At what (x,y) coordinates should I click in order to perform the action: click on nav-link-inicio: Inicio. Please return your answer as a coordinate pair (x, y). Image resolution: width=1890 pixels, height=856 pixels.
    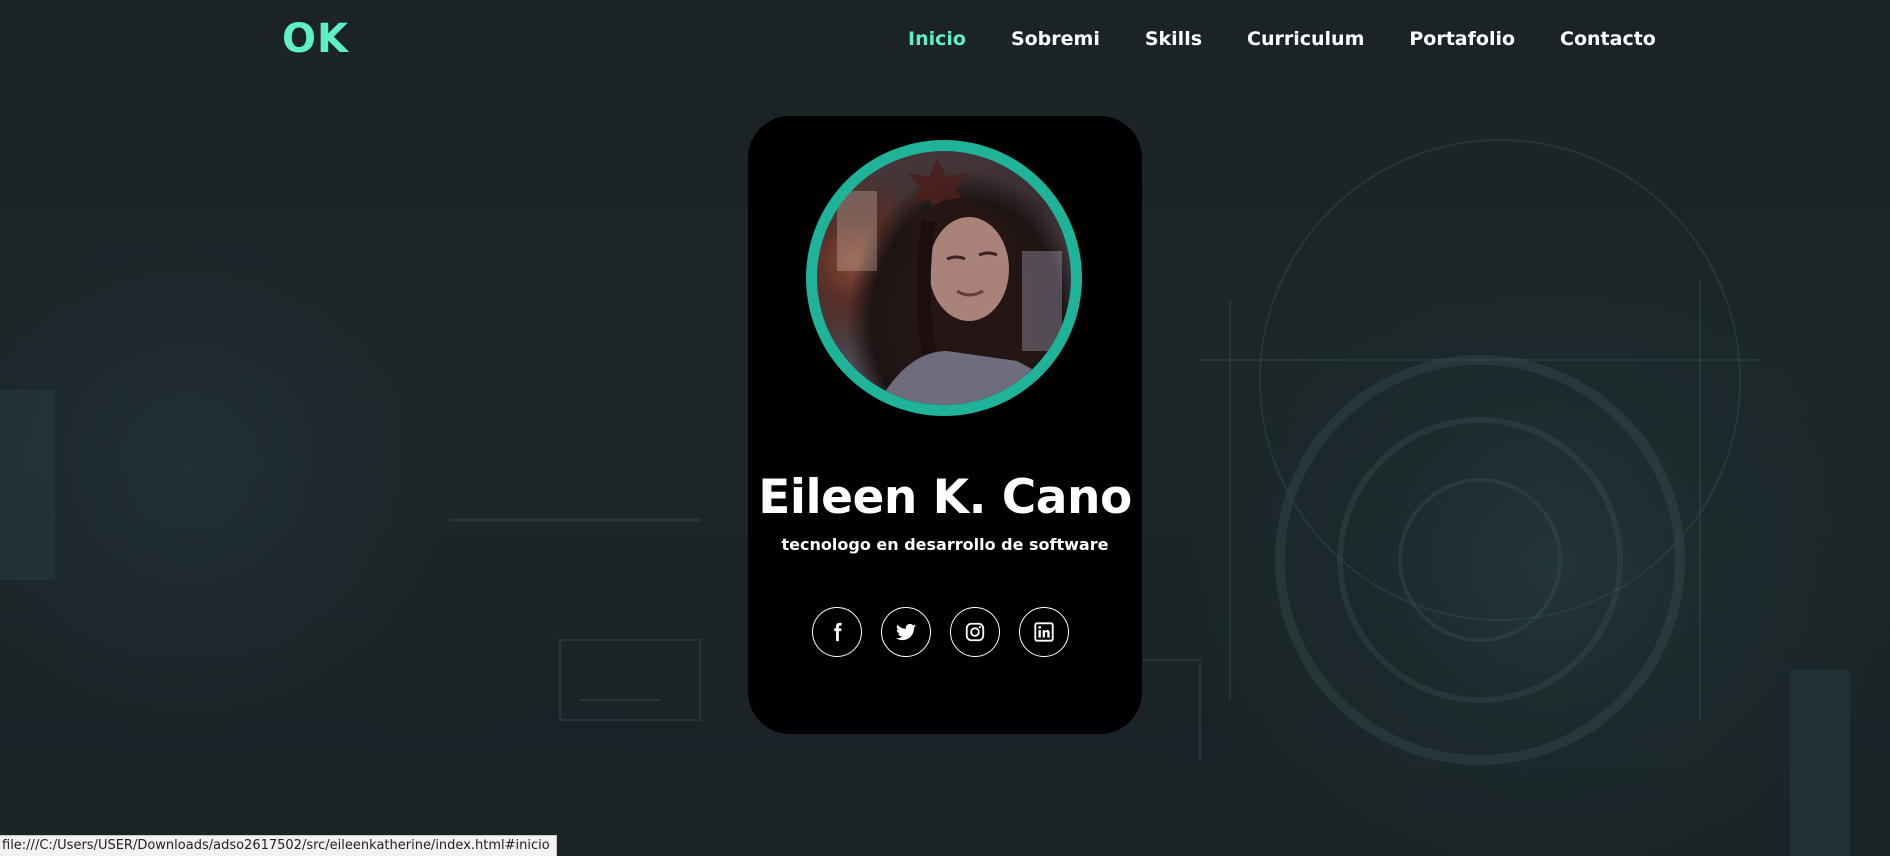
    Looking at the image, I should click on (937, 39).